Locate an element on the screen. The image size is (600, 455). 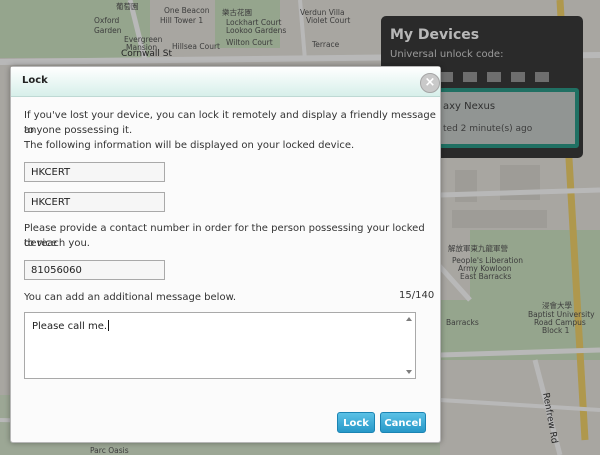
scroll-down-icon is located at coordinates (409, 372).